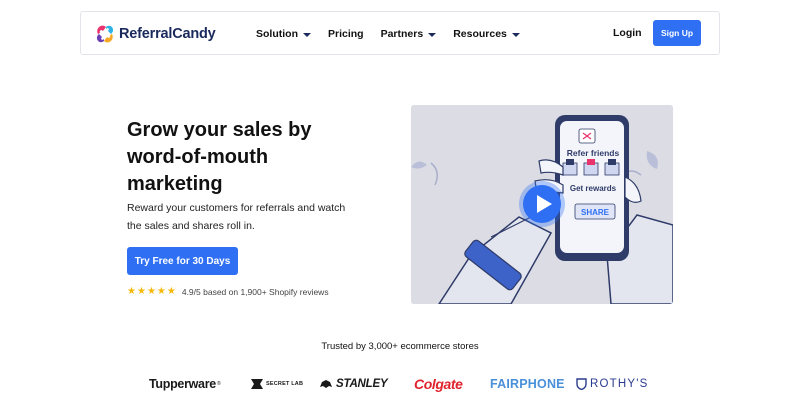 The height and width of the screenshot is (400, 800). I want to click on brand-logo-text: SECRET LAB, so click(285, 384).